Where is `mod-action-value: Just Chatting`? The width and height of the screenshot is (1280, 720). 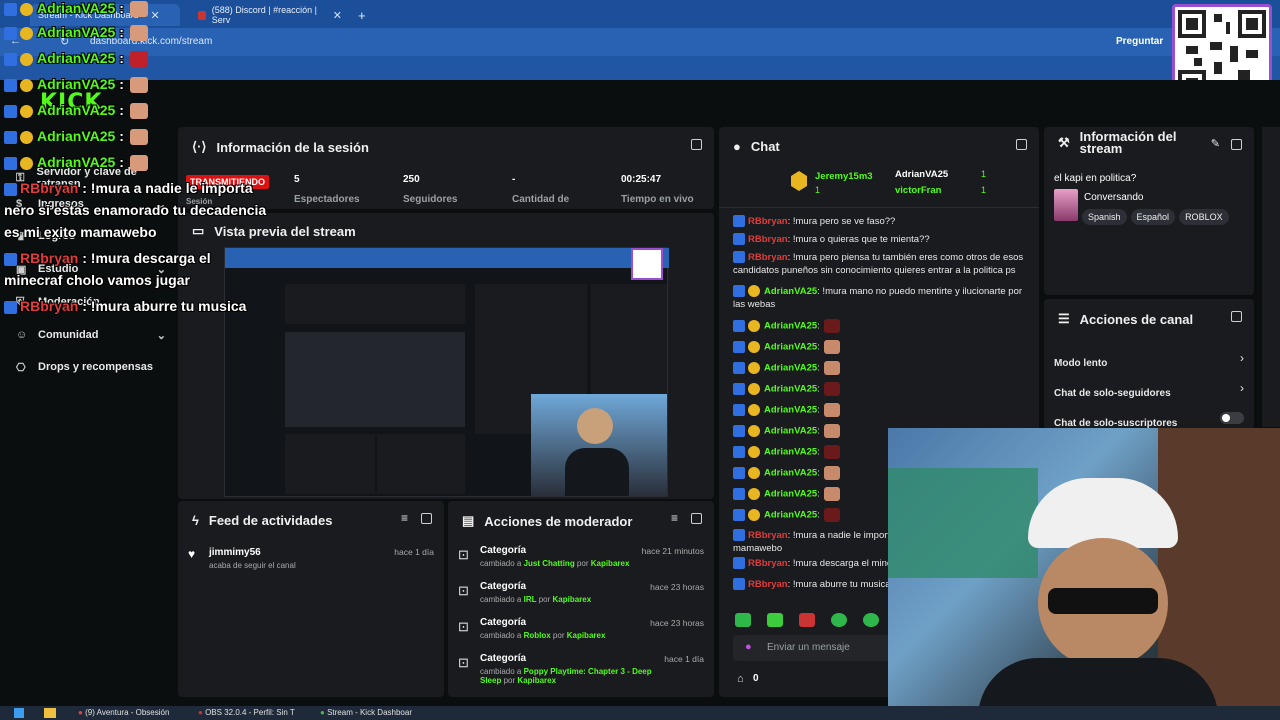 mod-action-value: Just Chatting is located at coordinates (549, 563).